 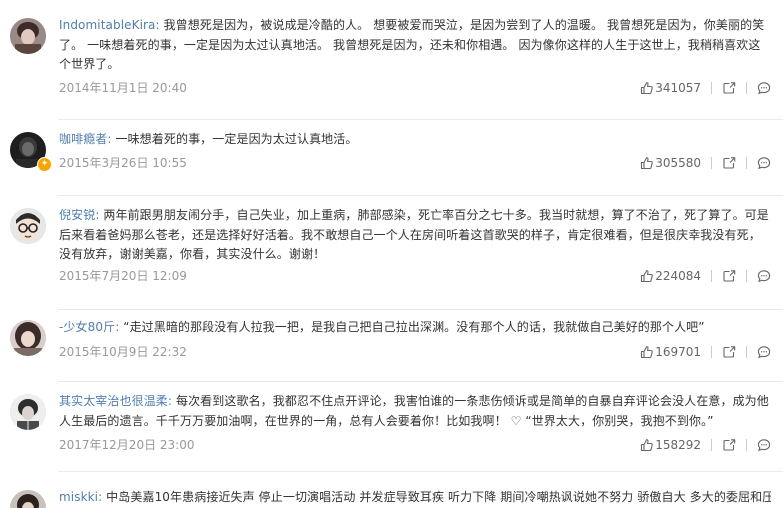 What do you see at coordinates (44, 164) in the screenshot?
I see `vip-badge-icon: ✦` at bounding box center [44, 164].